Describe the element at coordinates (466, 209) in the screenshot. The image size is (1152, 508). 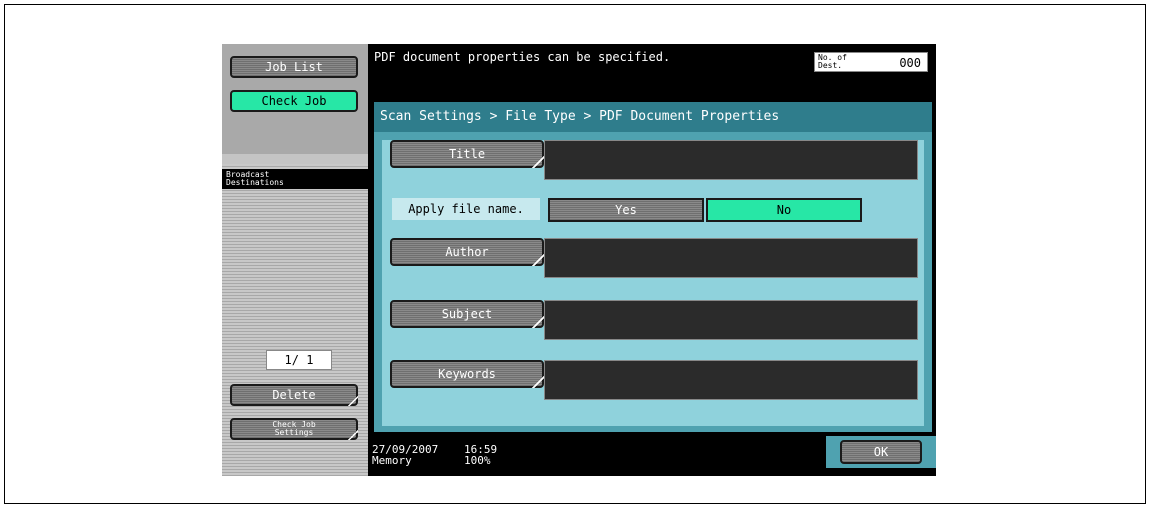
I see `apply-file-name-label: Apply file name.` at that location.